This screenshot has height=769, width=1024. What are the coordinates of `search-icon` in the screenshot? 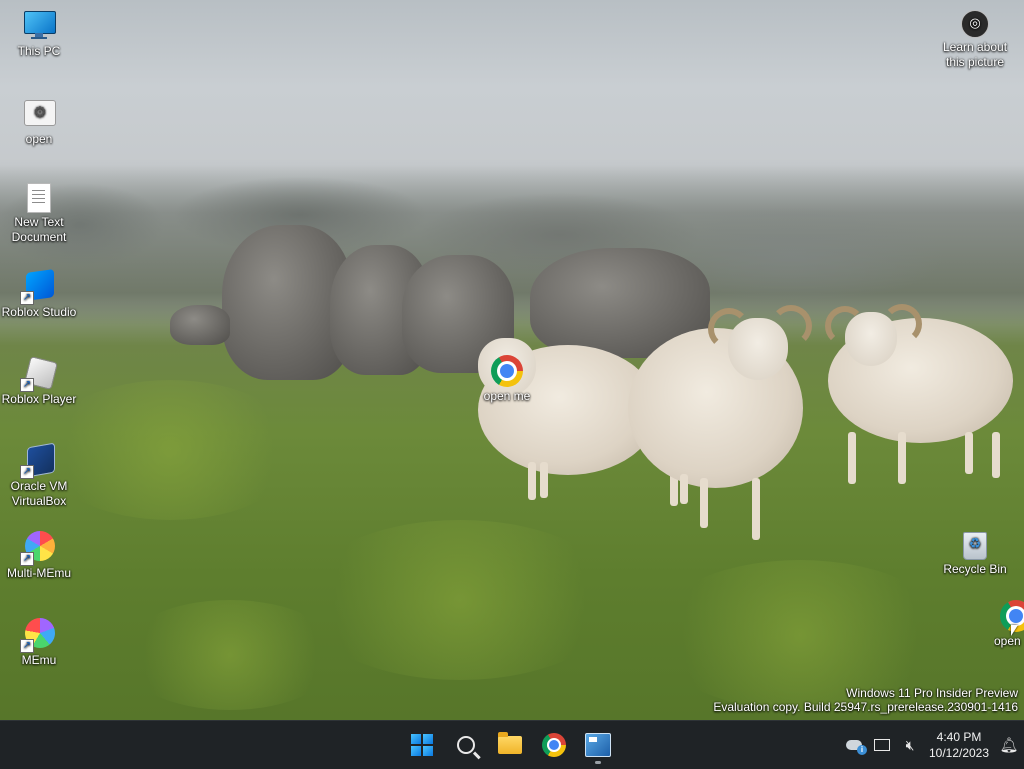 It's located at (466, 745).